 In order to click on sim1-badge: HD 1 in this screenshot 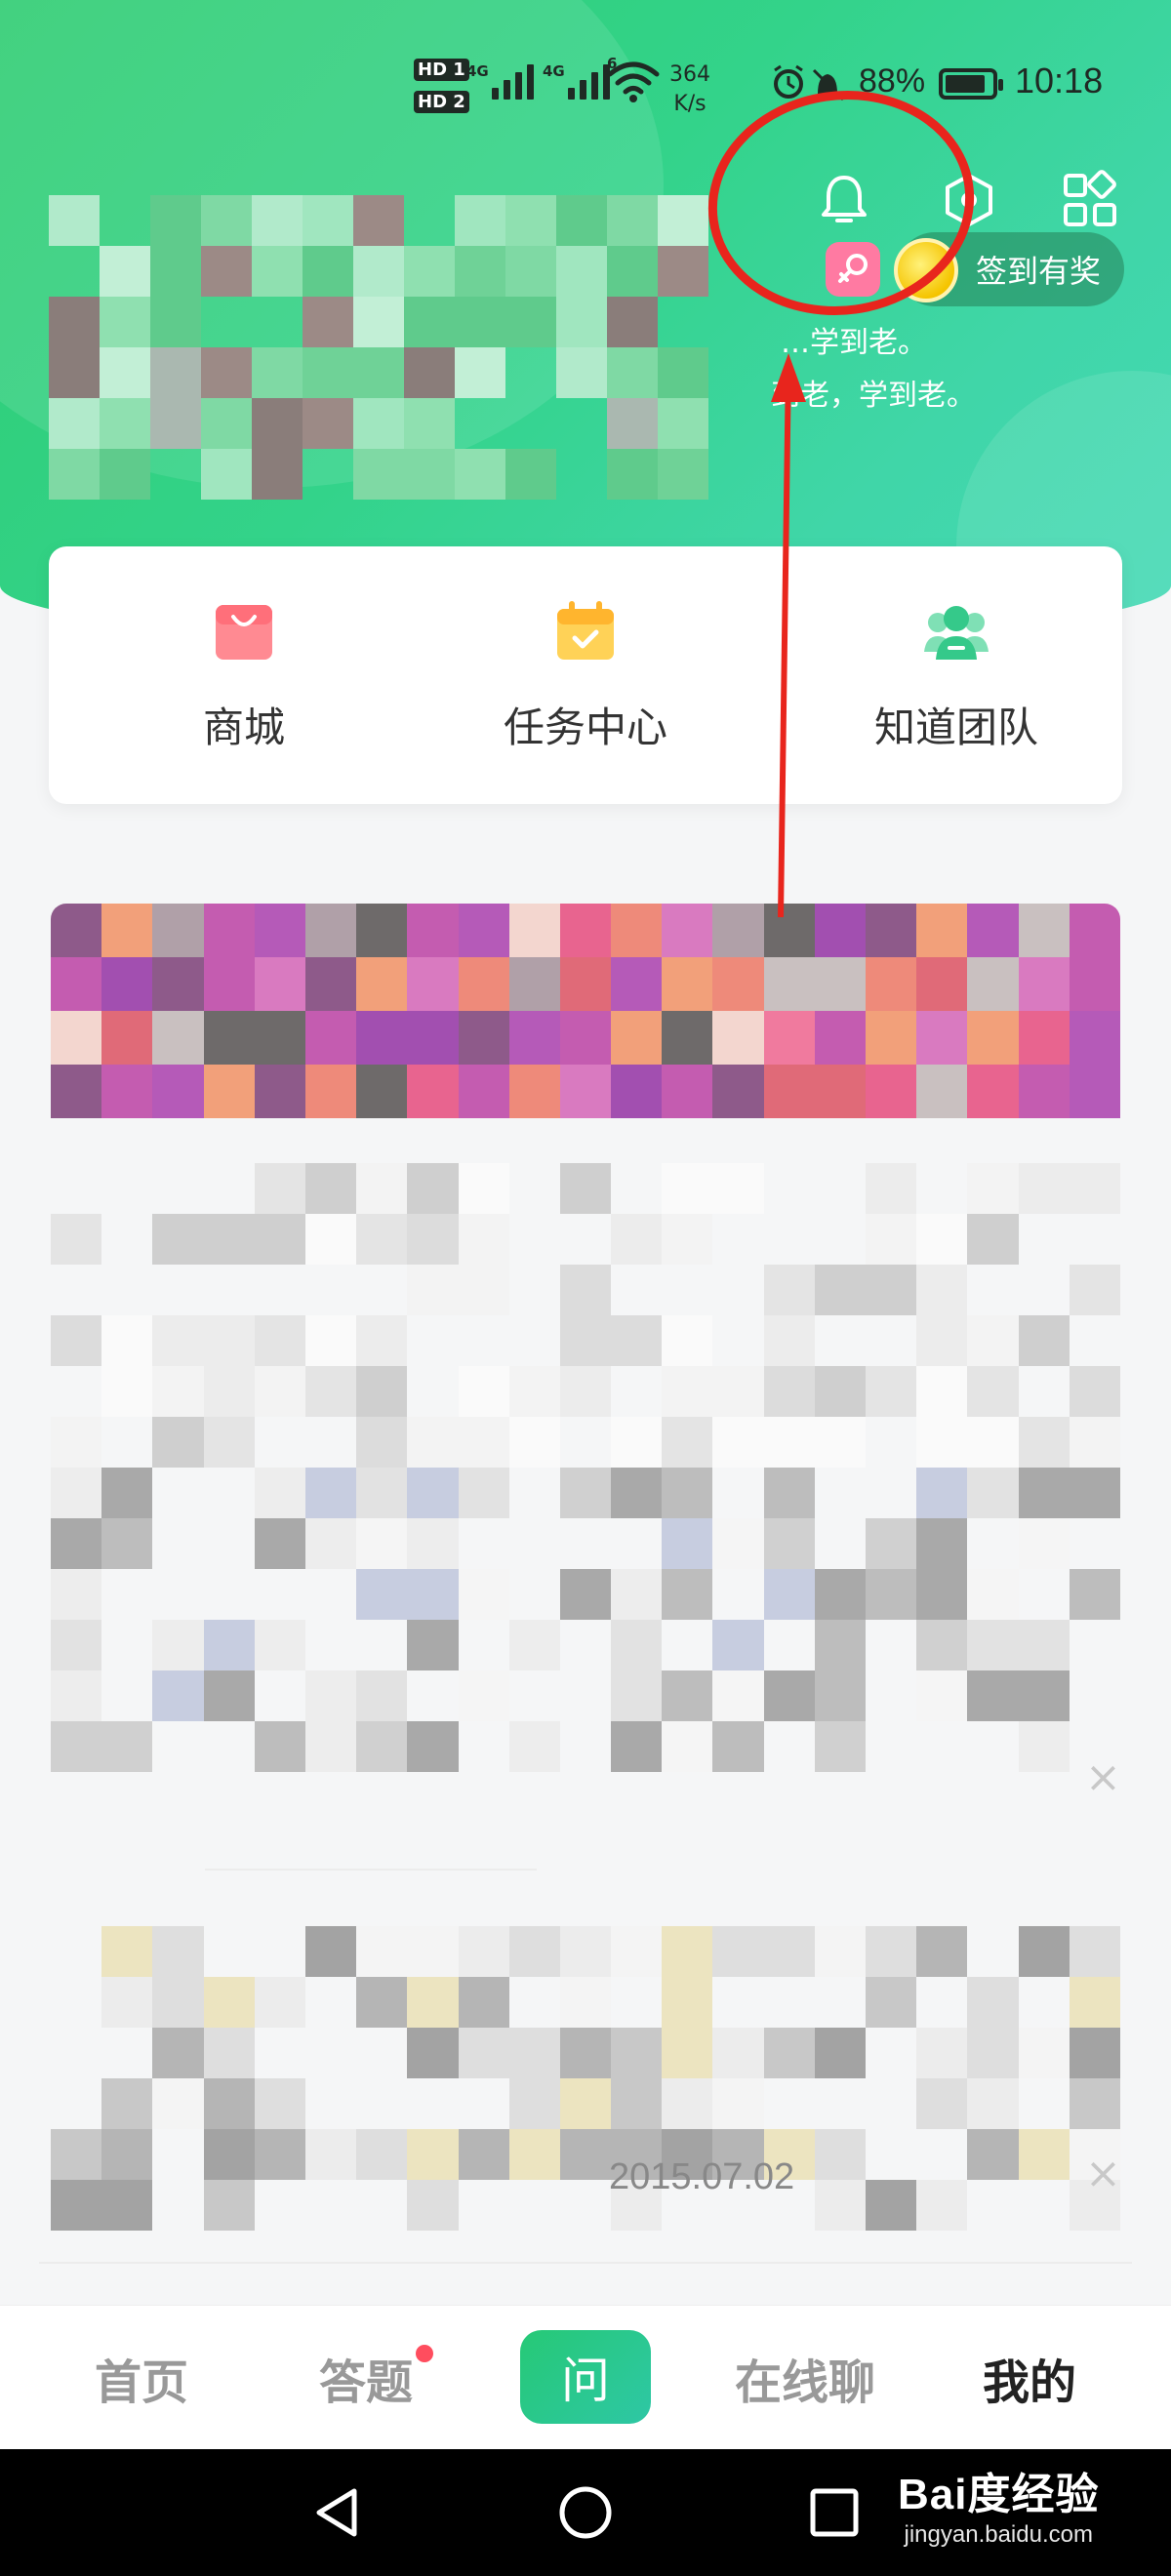, I will do `click(441, 70)`.